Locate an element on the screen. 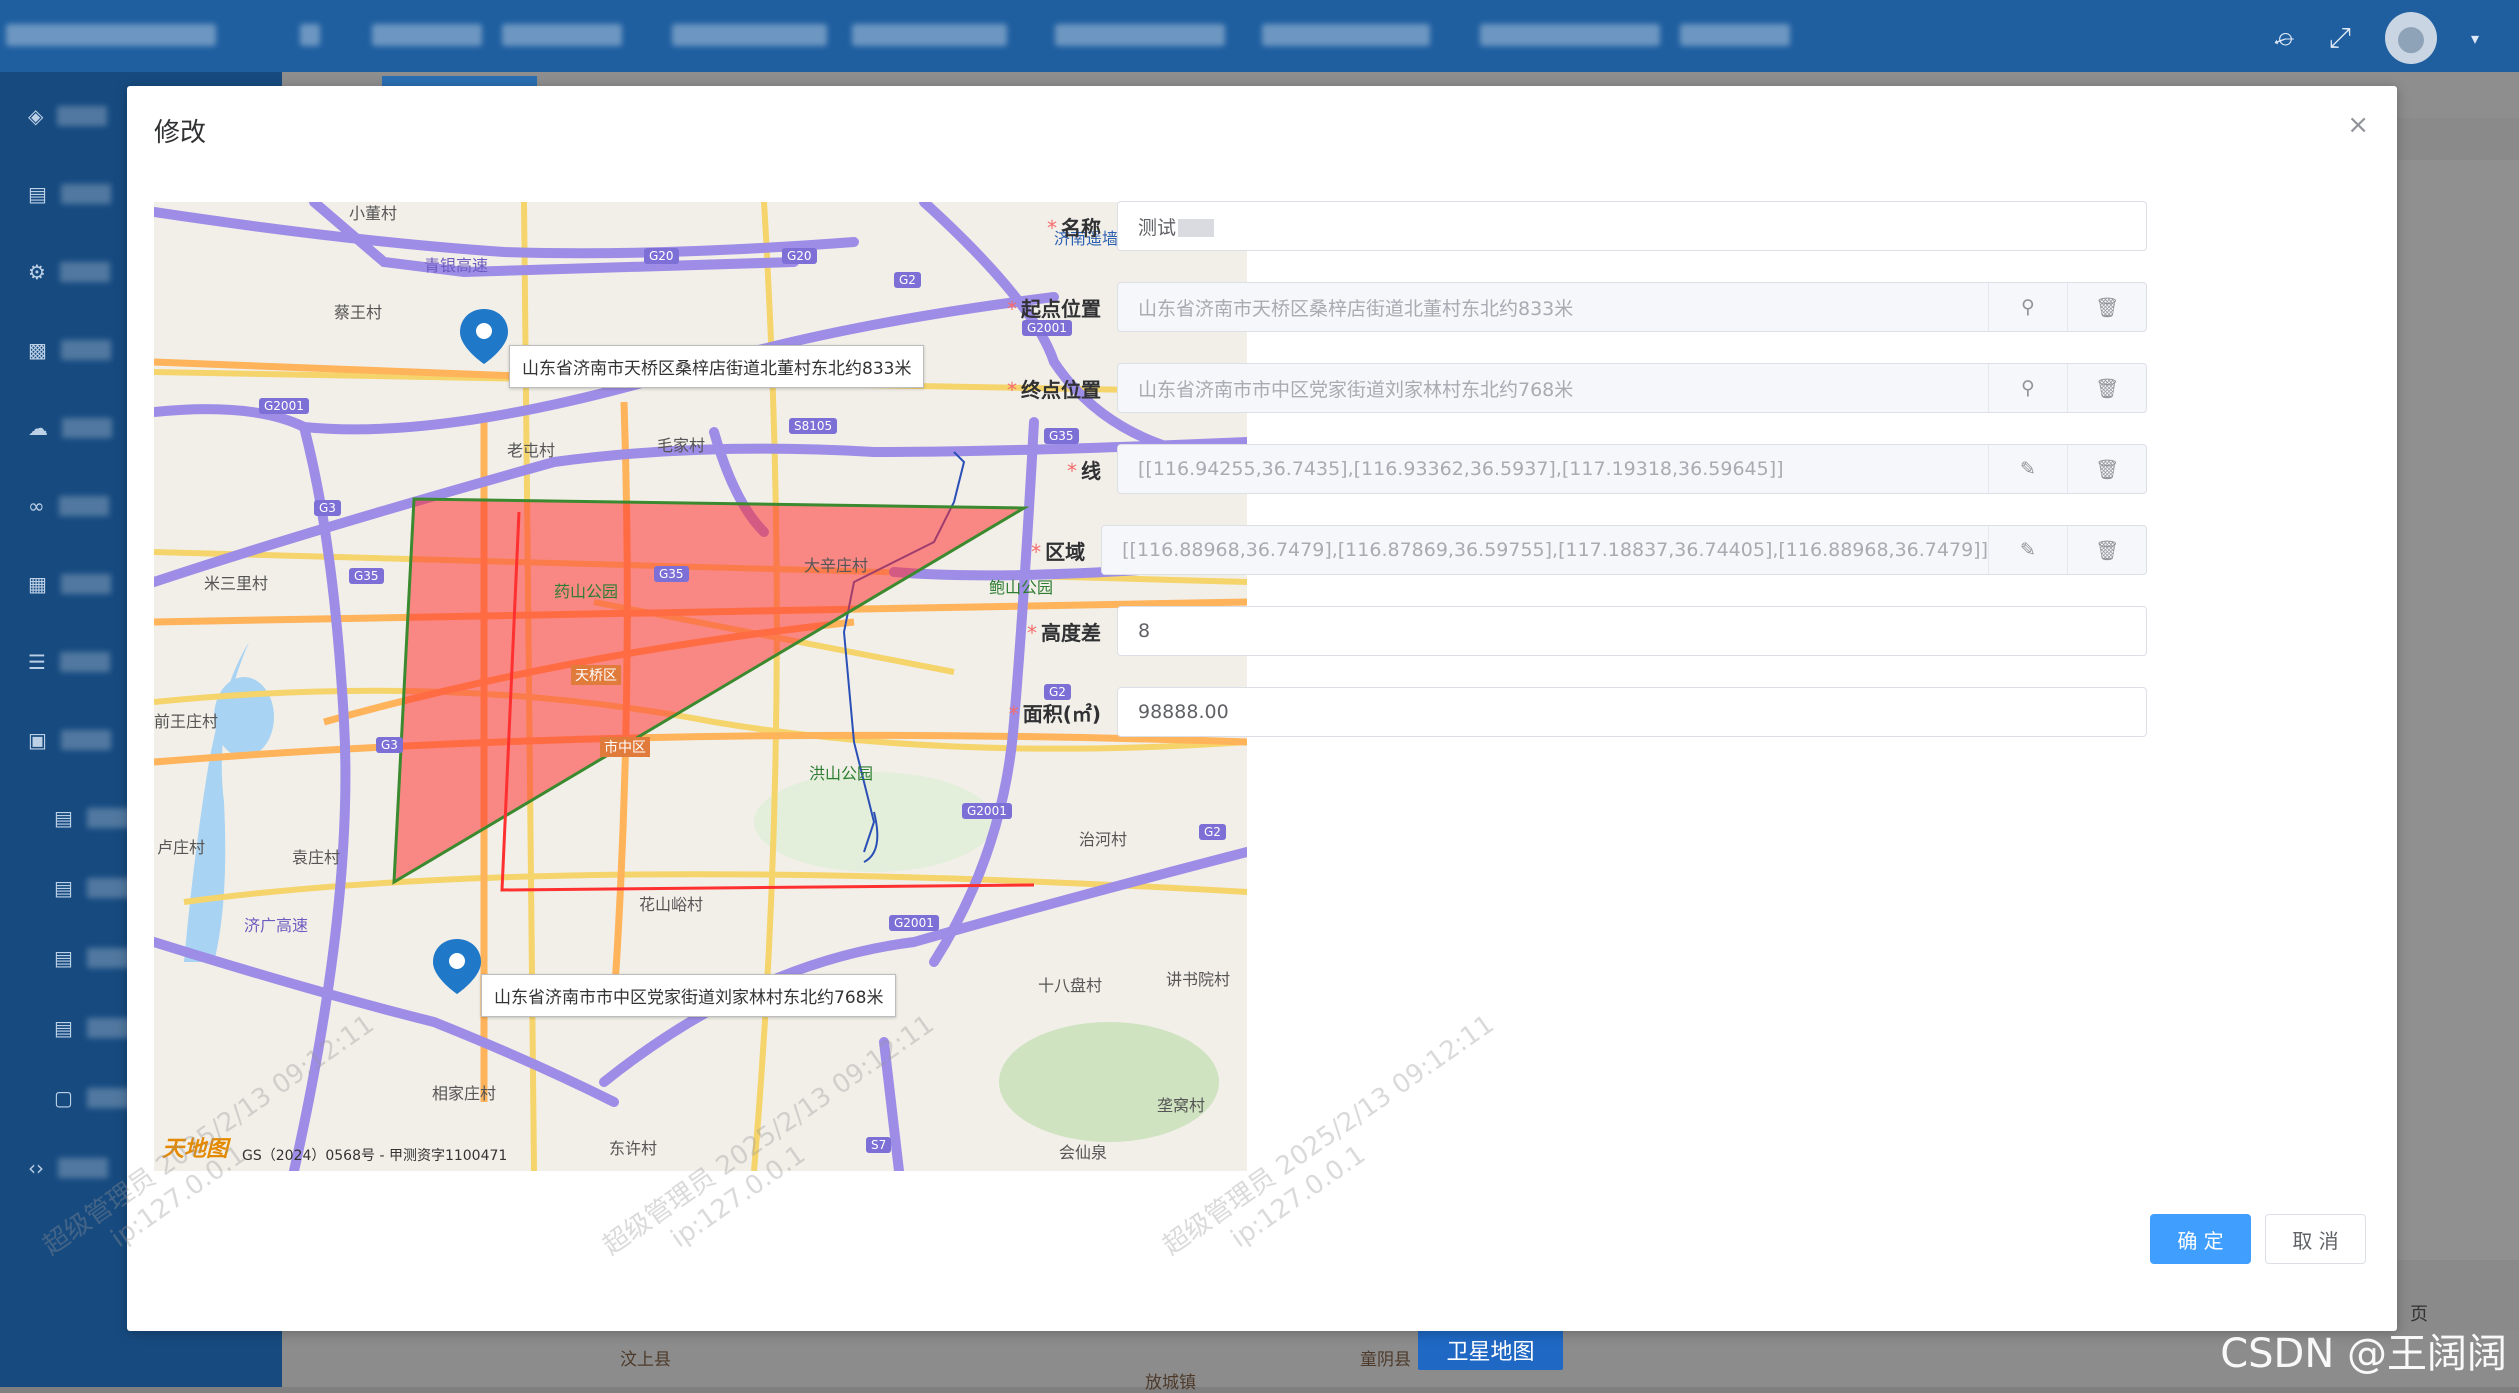  name-value: 测试 is located at coordinates (1157, 227).